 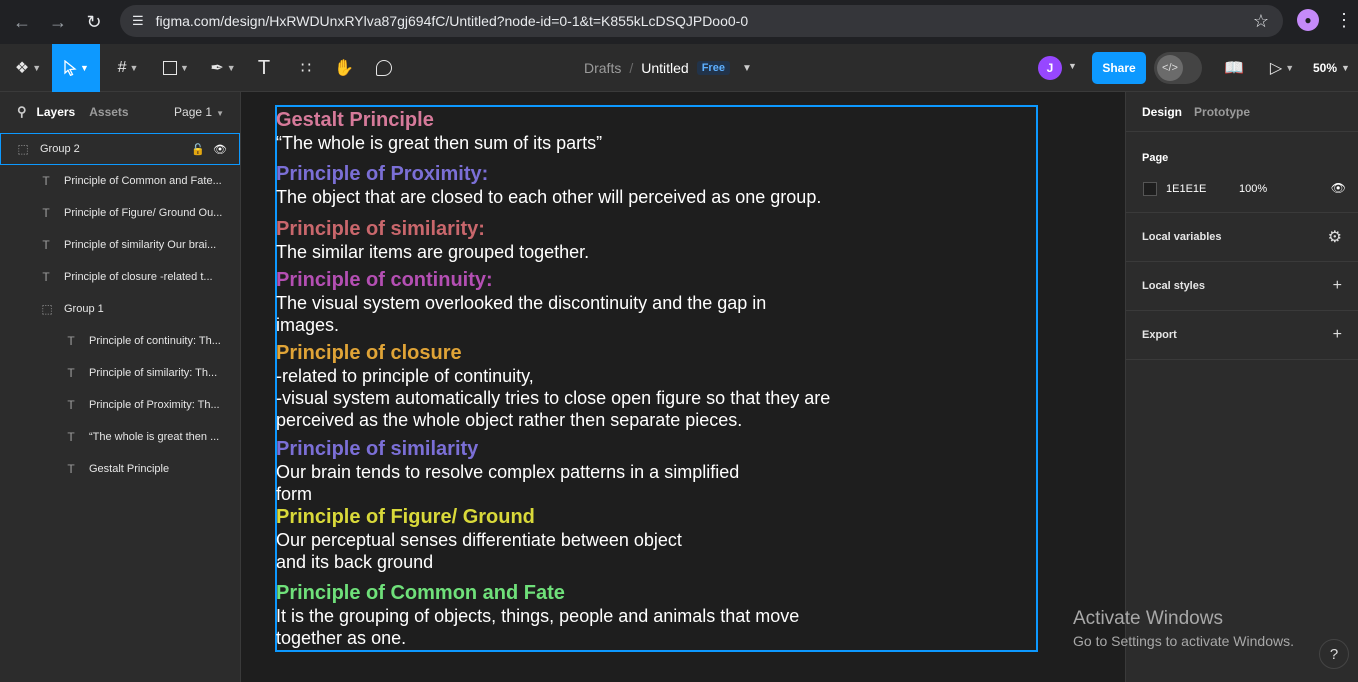 What do you see at coordinates (1242, 335) in the screenshot?
I see `export-section: Export +` at bounding box center [1242, 335].